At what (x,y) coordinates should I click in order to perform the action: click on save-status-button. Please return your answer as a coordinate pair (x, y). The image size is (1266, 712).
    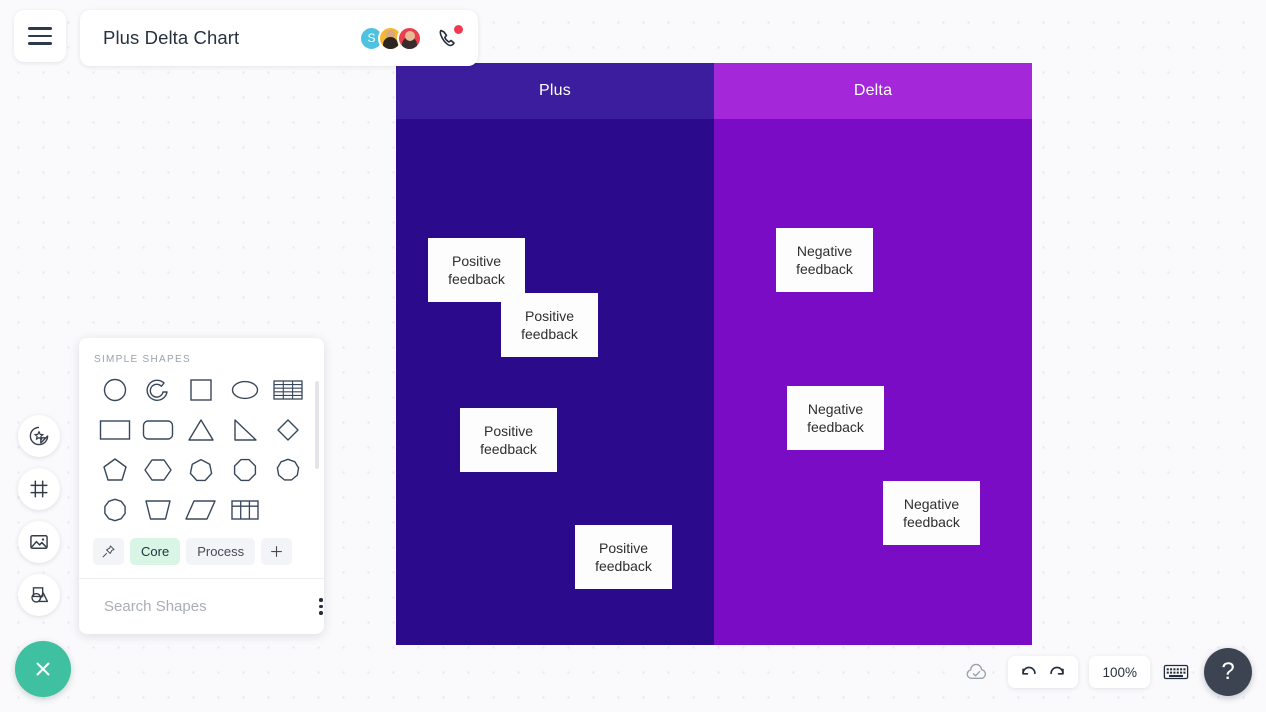
    Looking at the image, I should click on (976, 672).